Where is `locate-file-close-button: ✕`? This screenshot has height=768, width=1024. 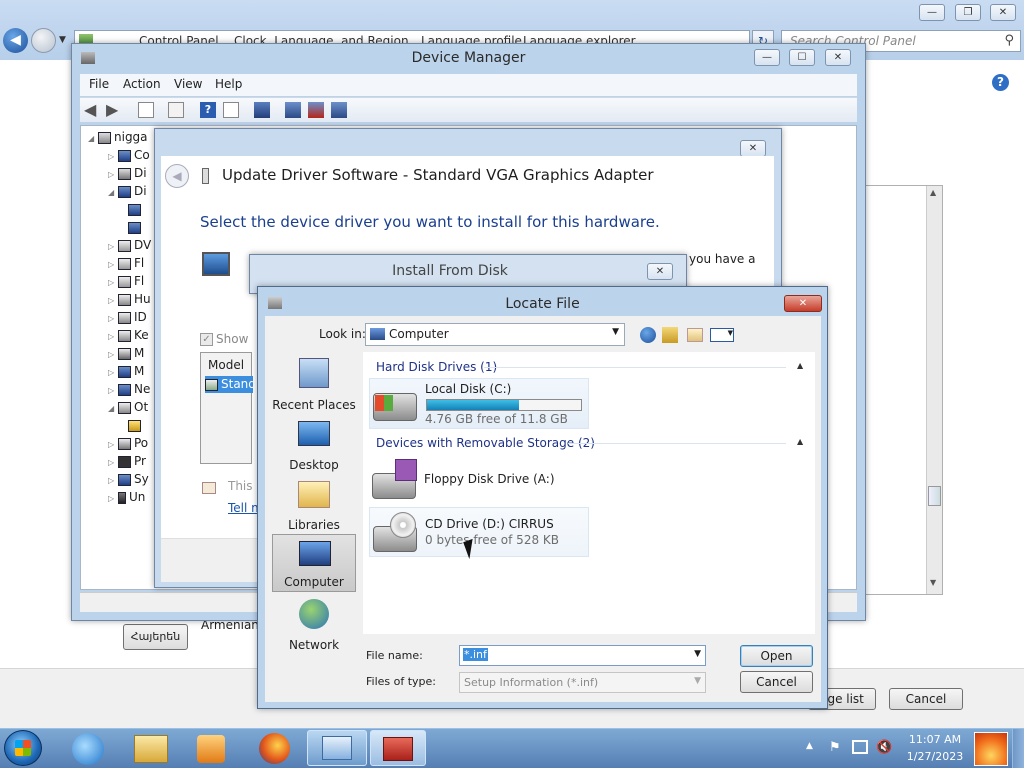
locate-file-close-button: ✕ is located at coordinates (803, 303).